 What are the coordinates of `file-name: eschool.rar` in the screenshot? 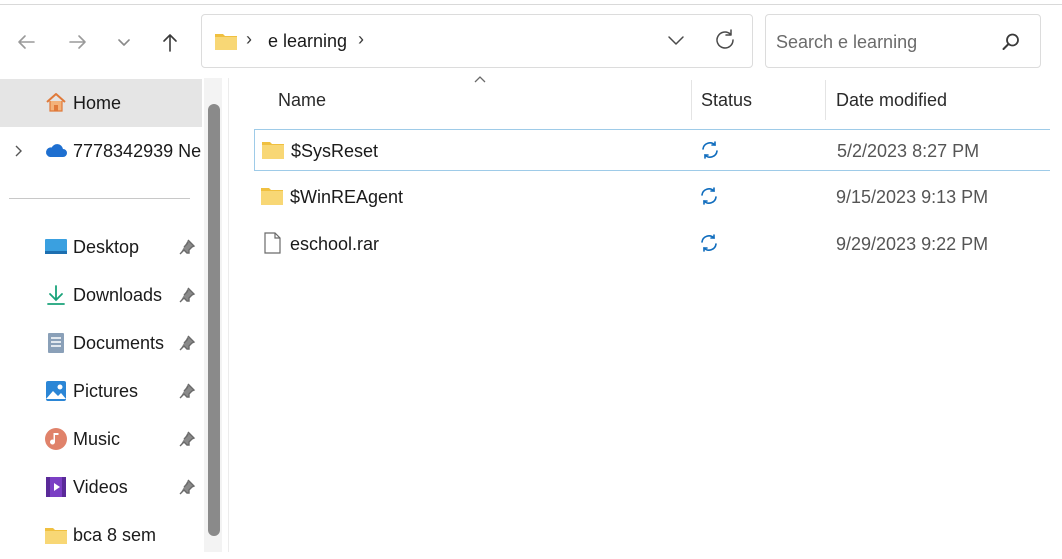 It's located at (335, 244).